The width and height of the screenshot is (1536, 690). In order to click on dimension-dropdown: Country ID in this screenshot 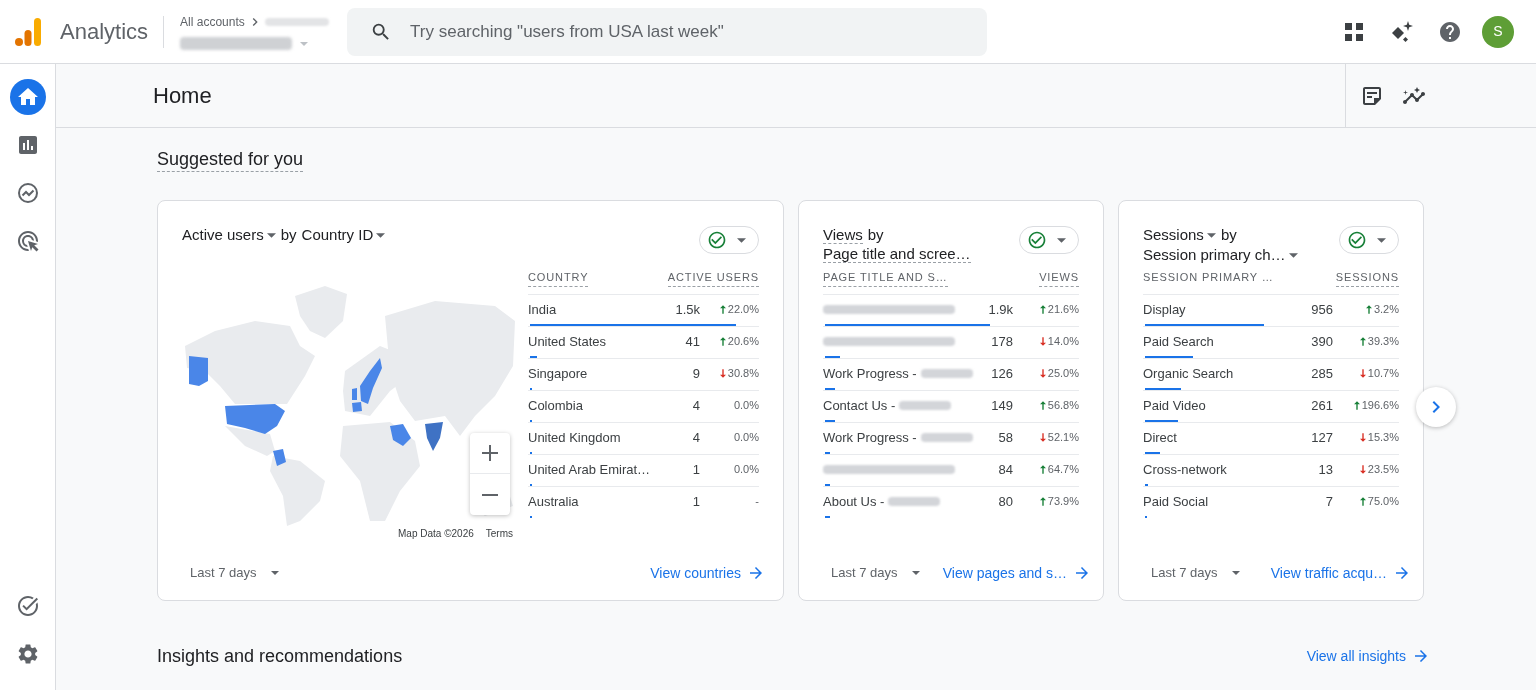, I will do `click(343, 235)`.